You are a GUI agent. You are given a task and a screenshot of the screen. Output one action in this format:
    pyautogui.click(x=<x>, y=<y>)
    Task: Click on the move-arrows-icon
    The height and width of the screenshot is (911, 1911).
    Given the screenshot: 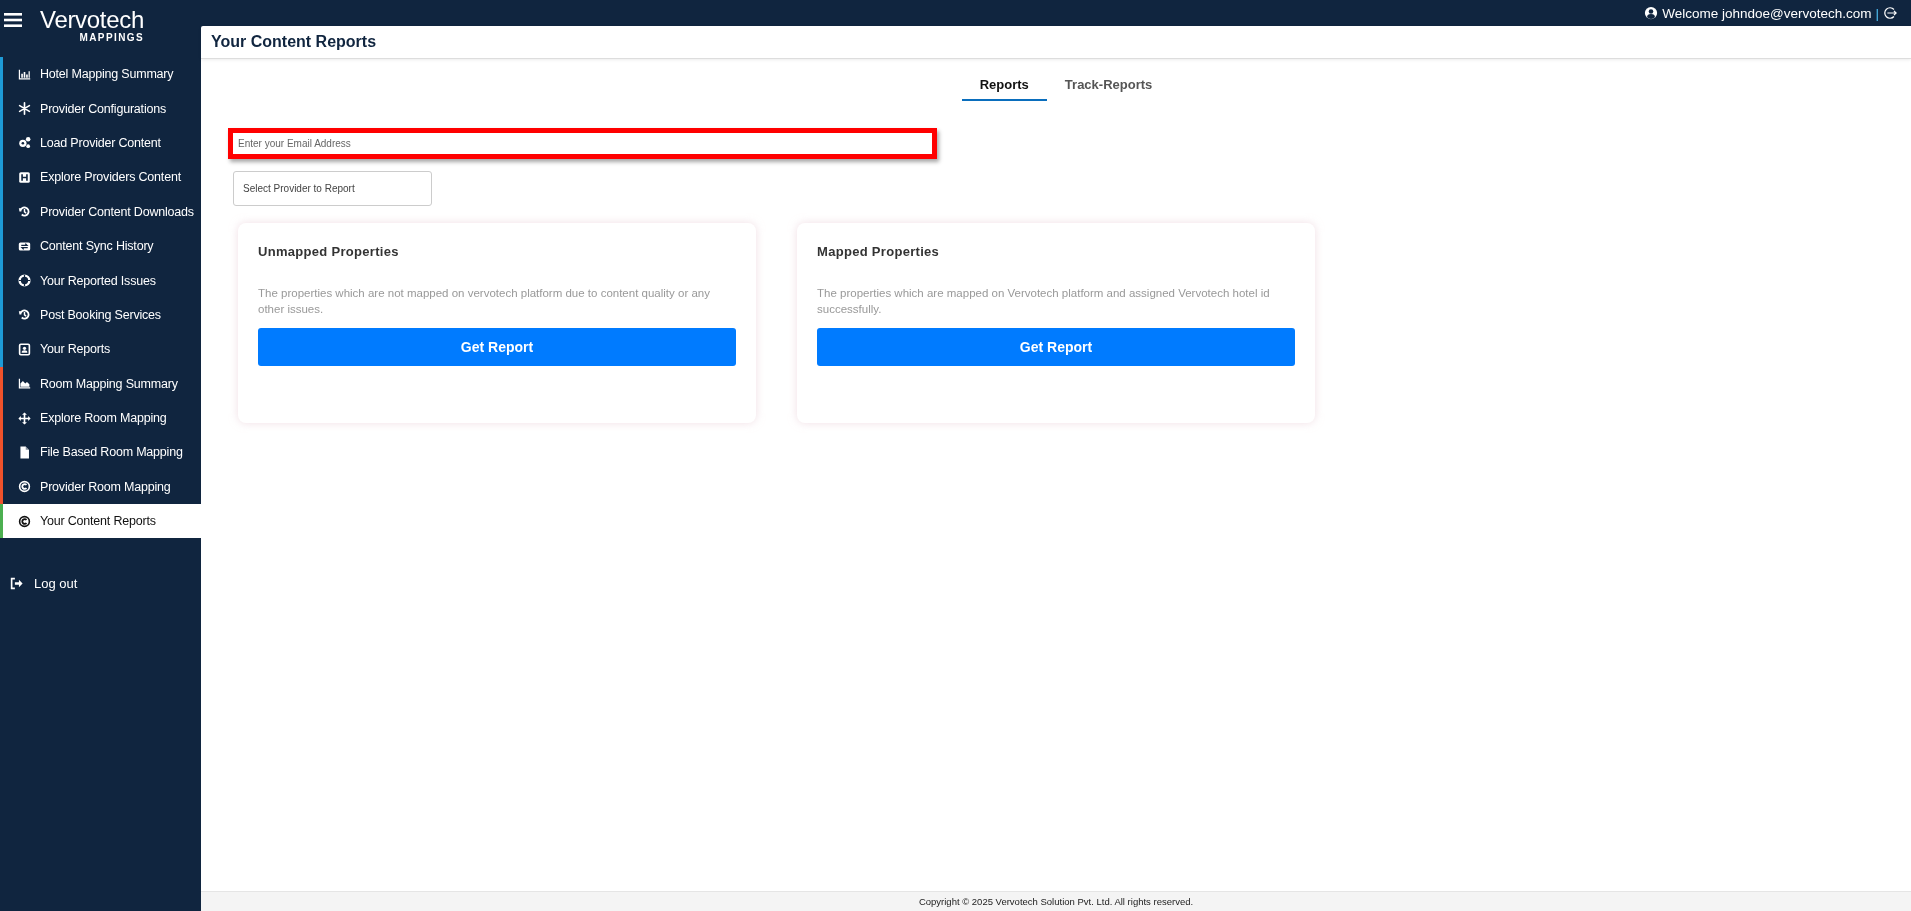 What is the action you would take?
    pyautogui.click(x=24, y=418)
    